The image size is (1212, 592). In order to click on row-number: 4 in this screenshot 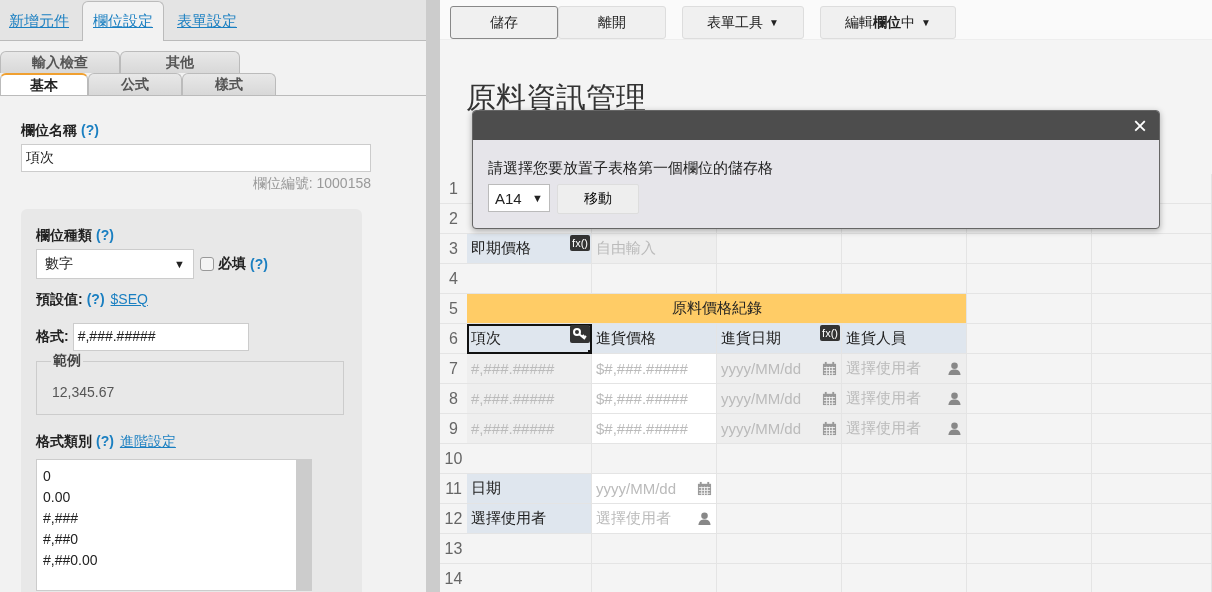, I will do `click(453, 279)`.